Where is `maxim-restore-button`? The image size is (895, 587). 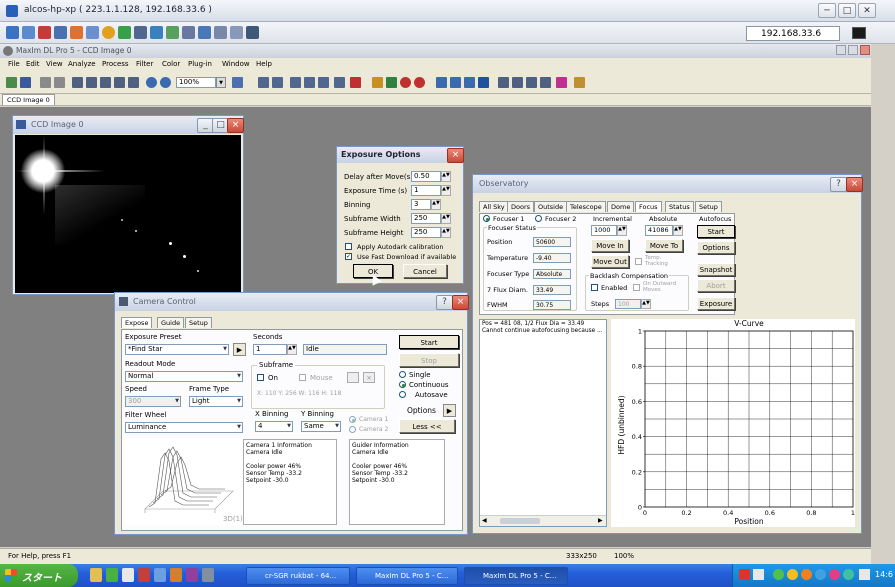 maxim-restore-button is located at coordinates (853, 50).